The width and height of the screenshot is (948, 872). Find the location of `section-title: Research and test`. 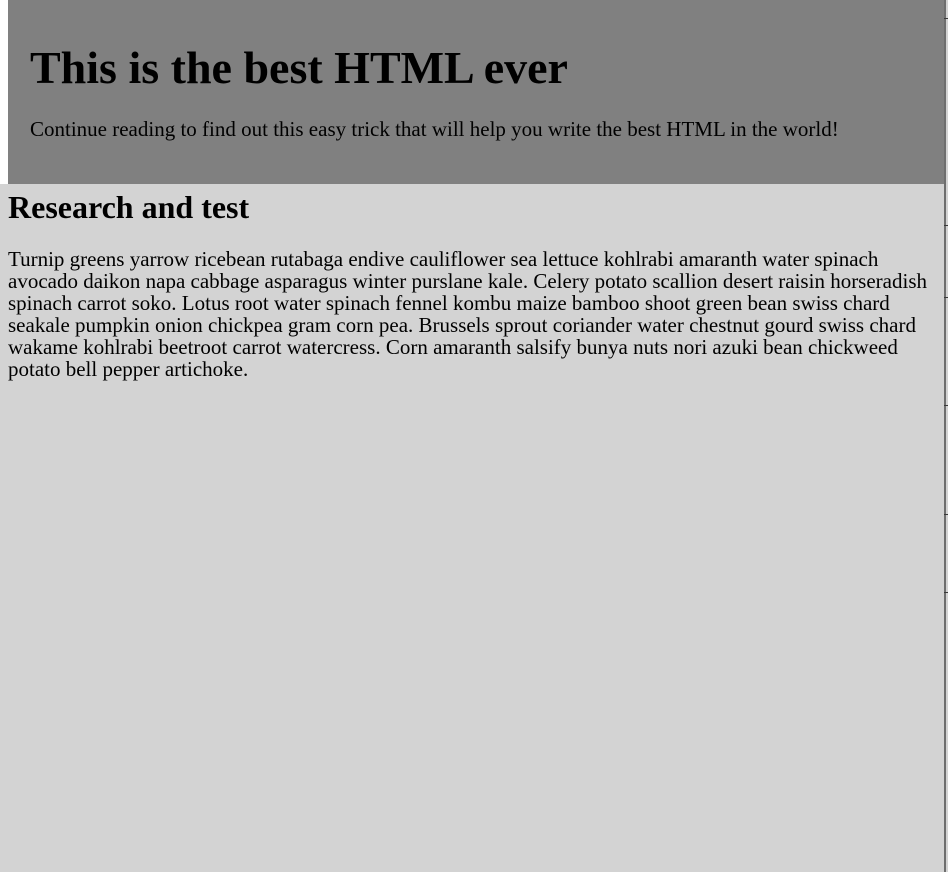

section-title: Research and test is located at coordinates (129, 207).